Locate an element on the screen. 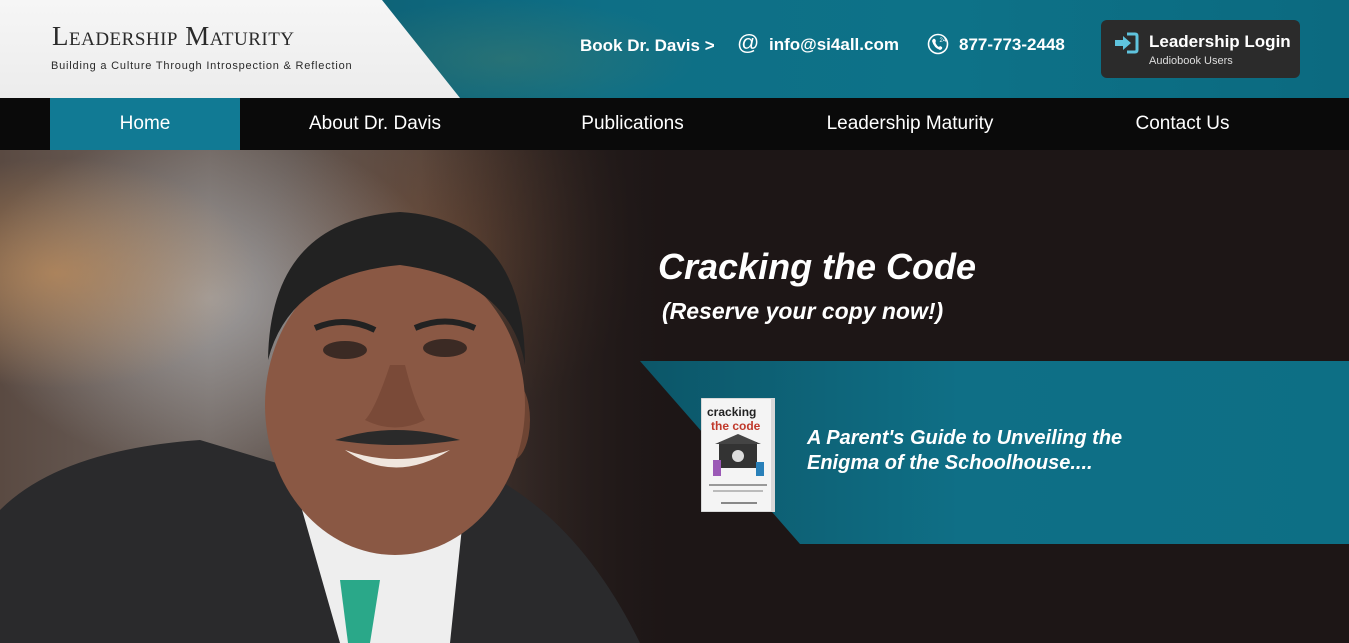  book-cover-image: cracking the code is located at coordinates (738, 455).